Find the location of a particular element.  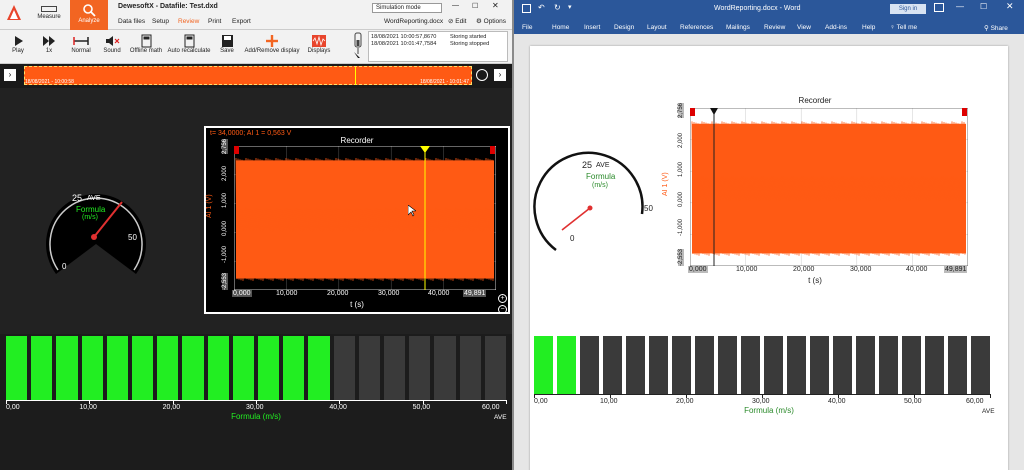

ribbon-tab-mailings: Mailings is located at coordinates (738, 27).